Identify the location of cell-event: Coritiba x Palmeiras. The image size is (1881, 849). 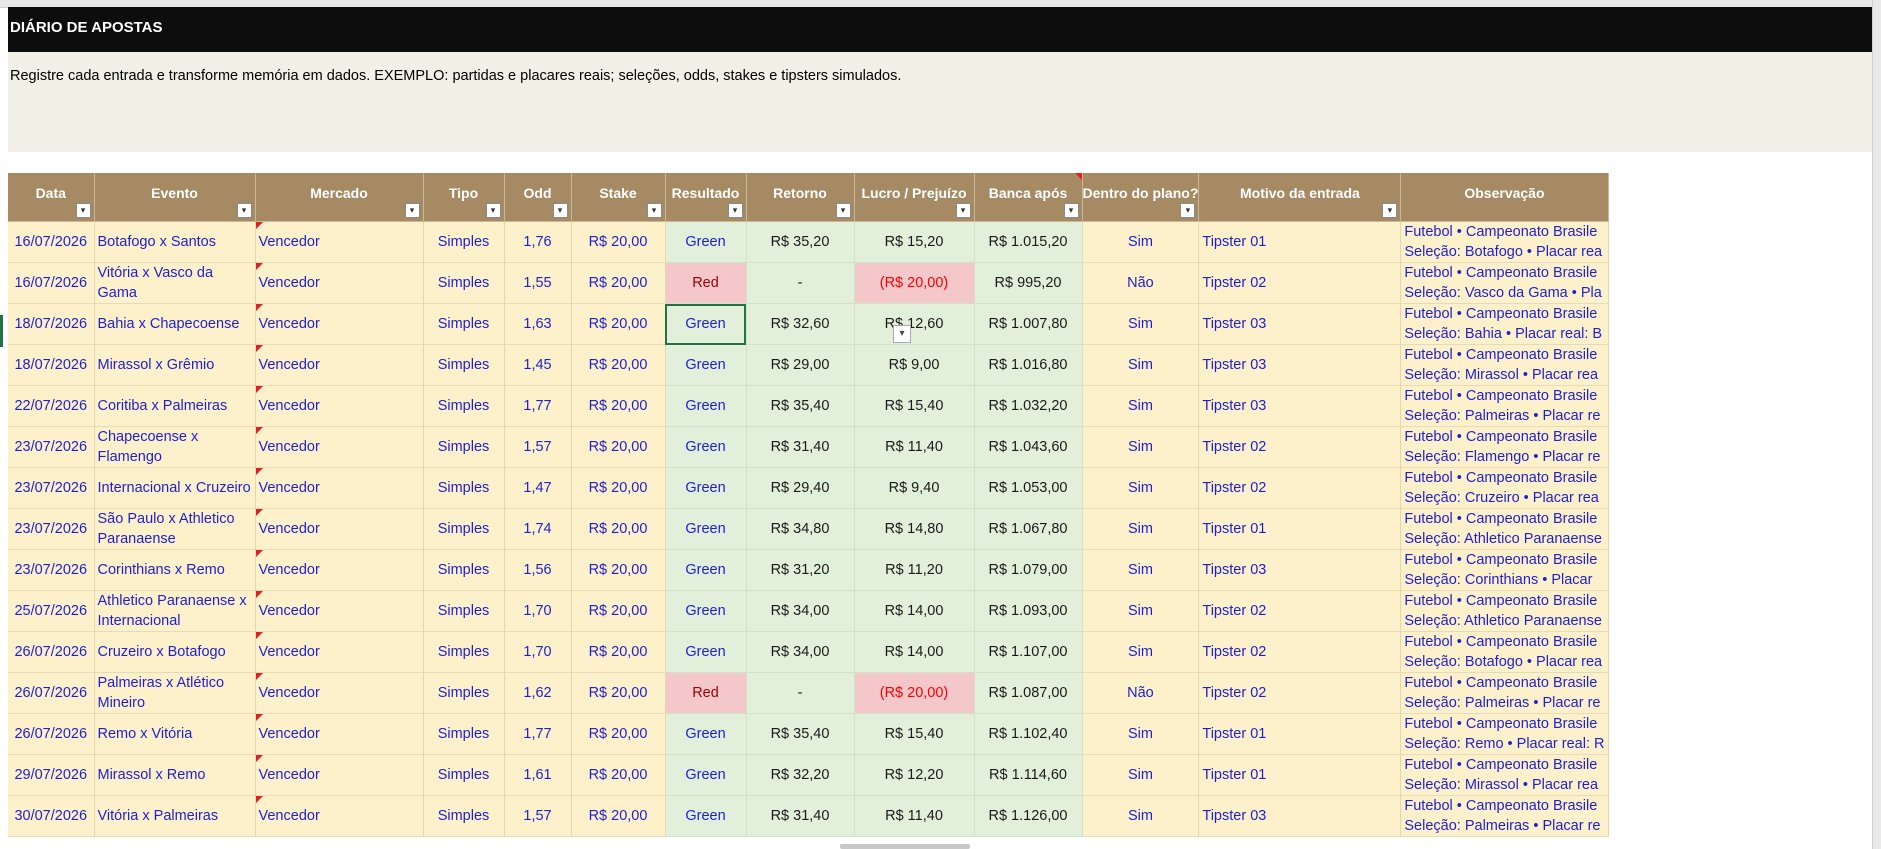
(175, 406).